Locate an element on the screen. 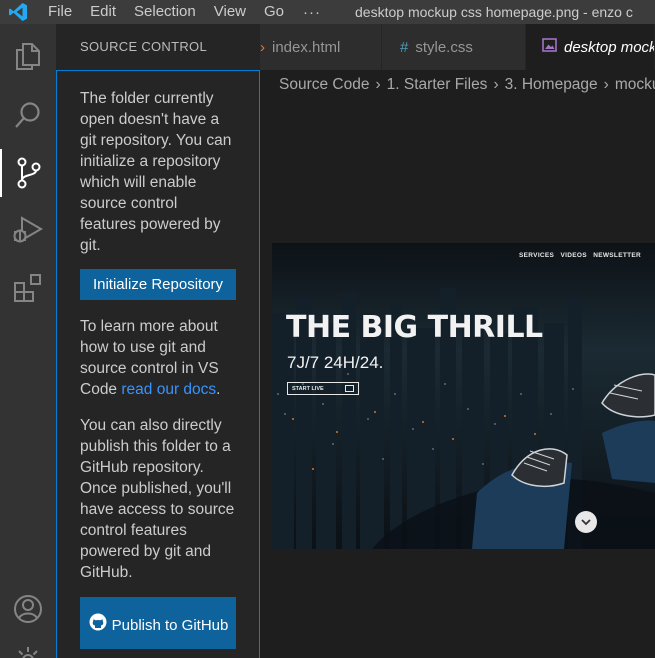  mockup-cta-button: START LIVE is located at coordinates (323, 388).